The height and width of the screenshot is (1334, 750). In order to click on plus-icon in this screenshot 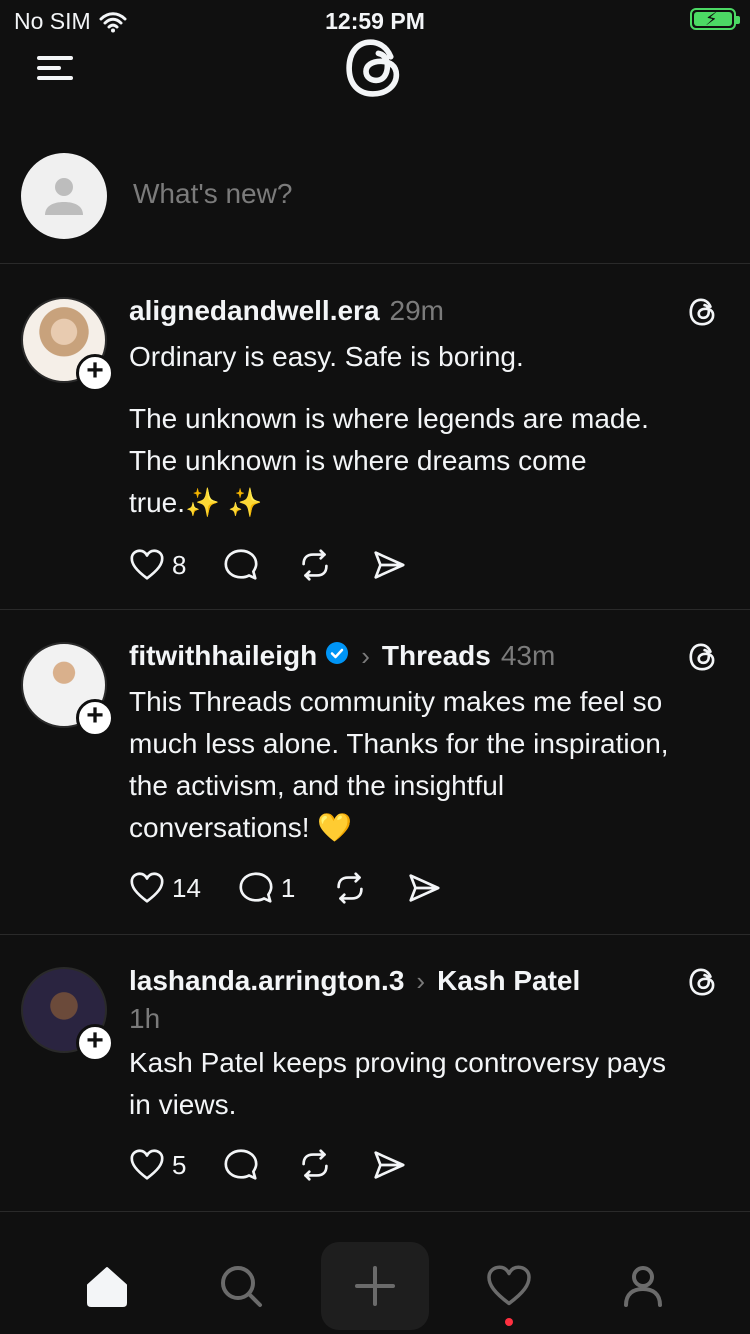, I will do `click(375, 1286)`.